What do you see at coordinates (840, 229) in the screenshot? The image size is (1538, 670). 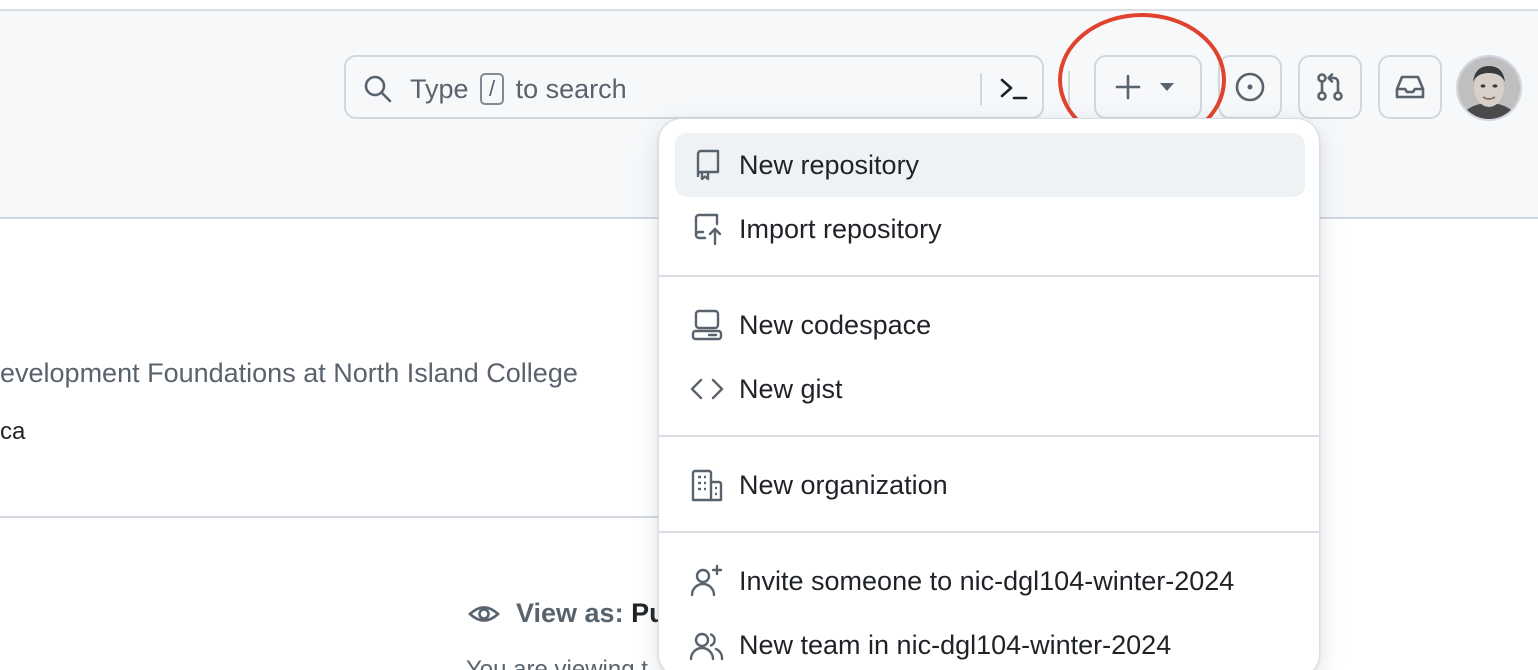 I see `menu-item-label: Import repository` at bounding box center [840, 229].